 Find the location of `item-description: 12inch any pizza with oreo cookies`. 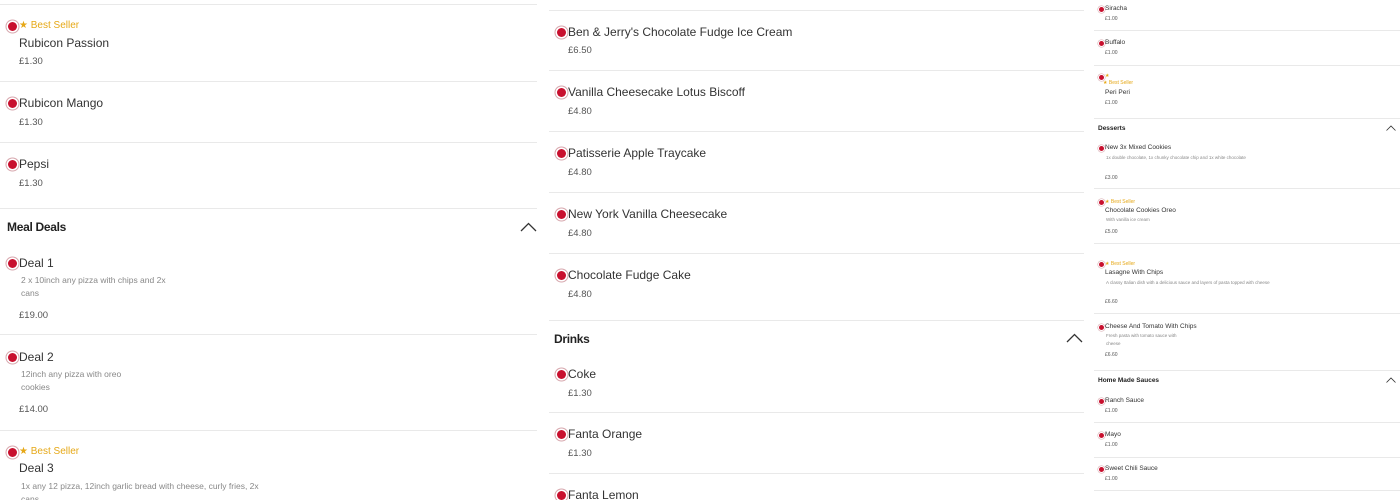

item-description: 12inch any pizza with oreo cookies is located at coordinates (71, 380).